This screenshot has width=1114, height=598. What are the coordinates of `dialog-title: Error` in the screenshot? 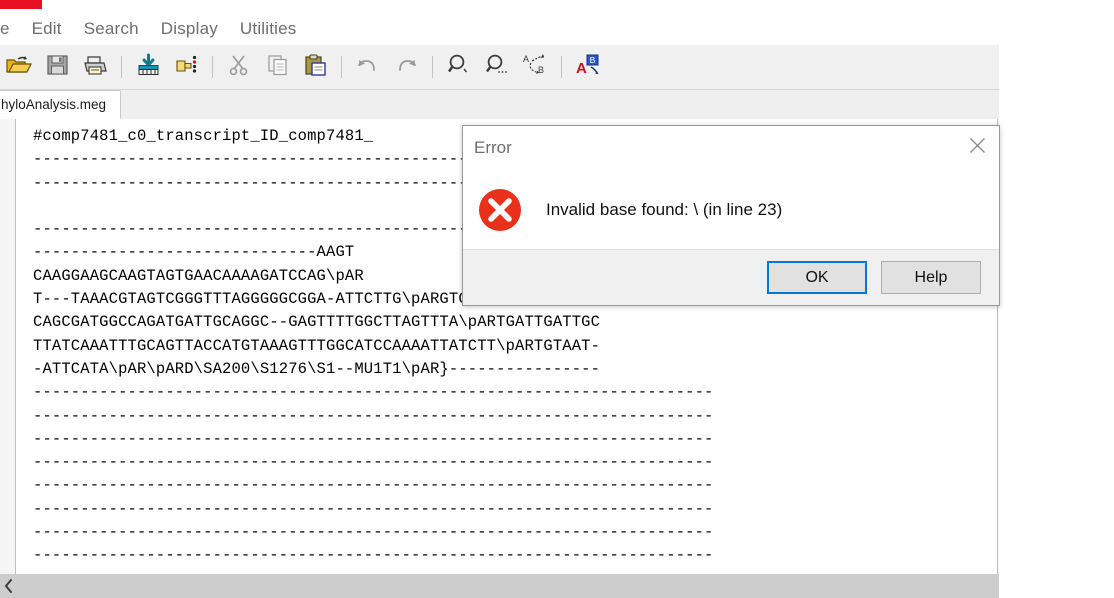 It's located at (493, 147).